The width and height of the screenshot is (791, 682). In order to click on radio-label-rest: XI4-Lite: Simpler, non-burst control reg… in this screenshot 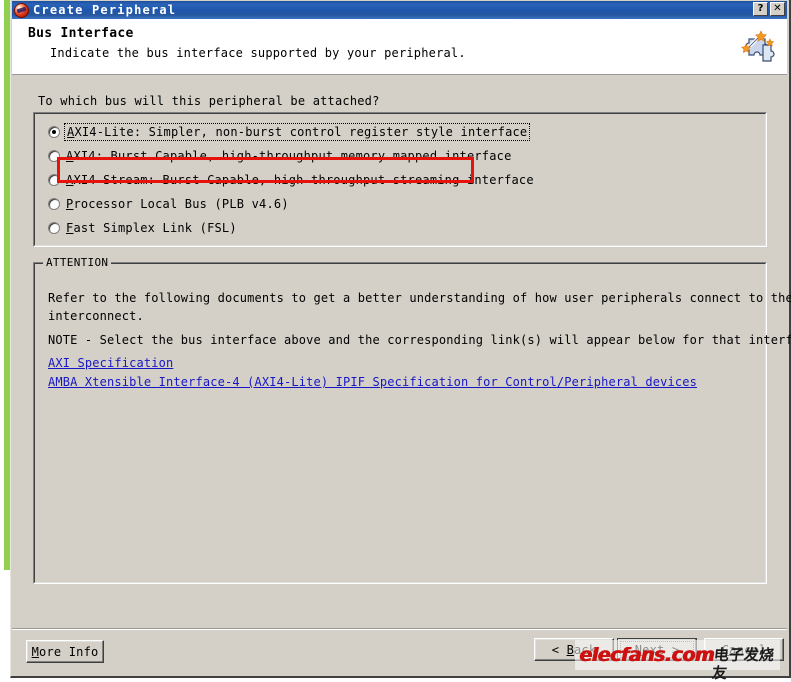, I will do `click(301, 132)`.